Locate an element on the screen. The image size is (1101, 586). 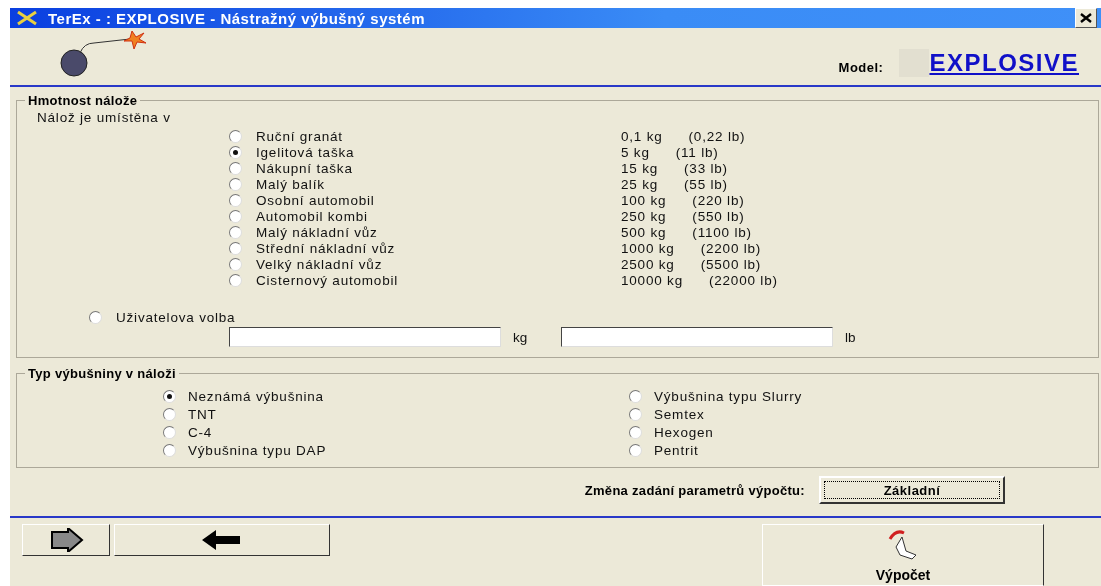
weight-kg: 25 kg is located at coordinates (640, 184).